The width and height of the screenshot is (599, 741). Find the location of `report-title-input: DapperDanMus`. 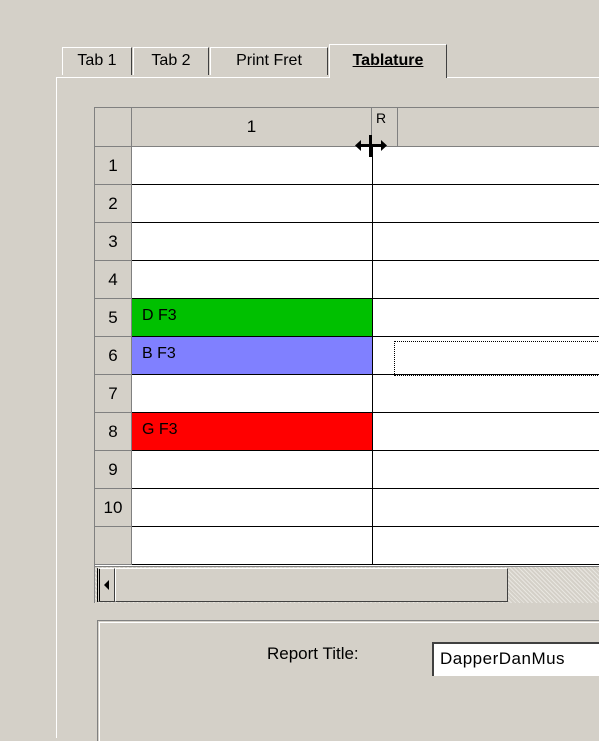

report-title-input: DapperDanMus is located at coordinates (515, 659).